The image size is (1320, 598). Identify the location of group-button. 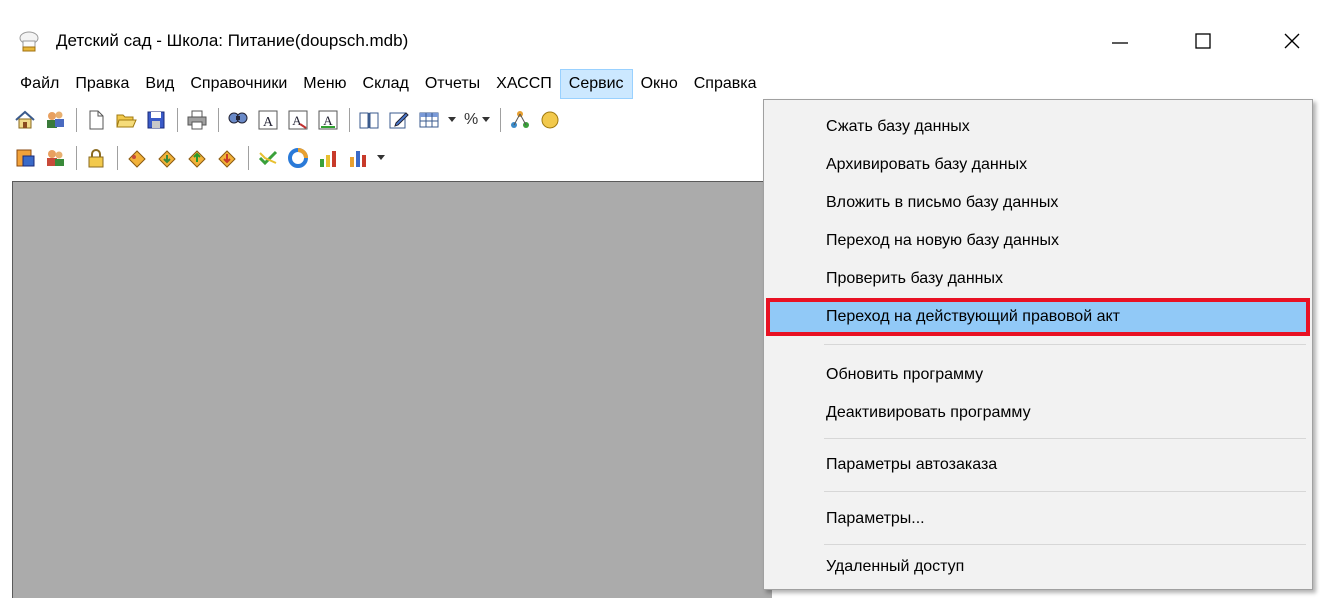
(55, 158).